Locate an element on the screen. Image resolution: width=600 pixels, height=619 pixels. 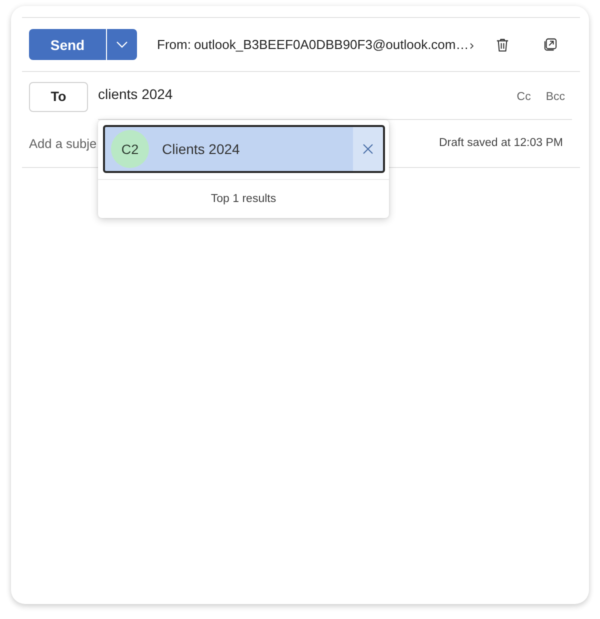
discard-button is located at coordinates (502, 44).